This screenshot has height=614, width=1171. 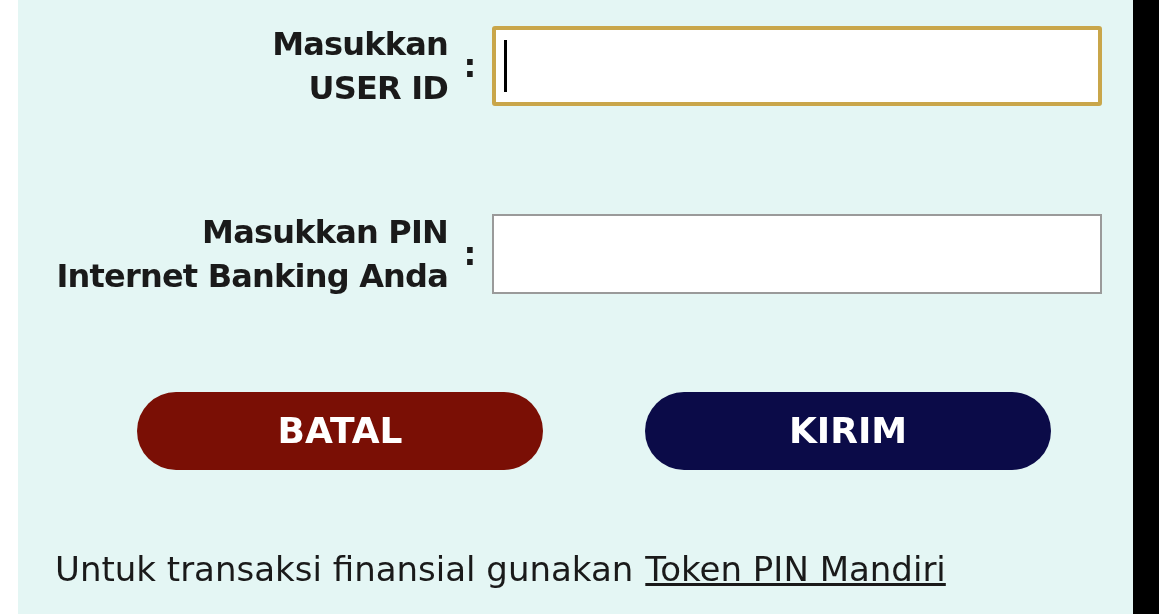 I want to click on field-label: Masukkan, so click(x=360, y=44).